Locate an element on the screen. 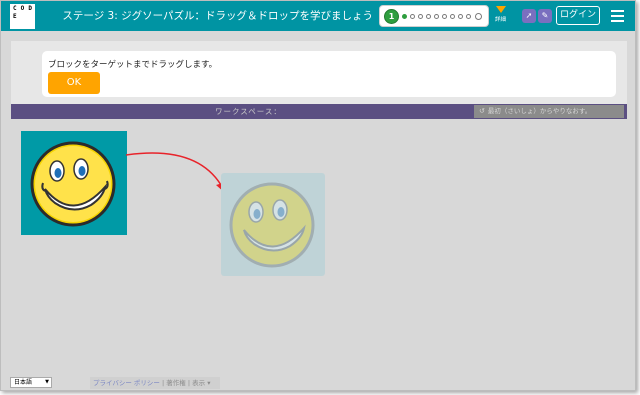 The width and height of the screenshot is (640, 395). more-link: 表示 ▾ is located at coordinates (201, 383).